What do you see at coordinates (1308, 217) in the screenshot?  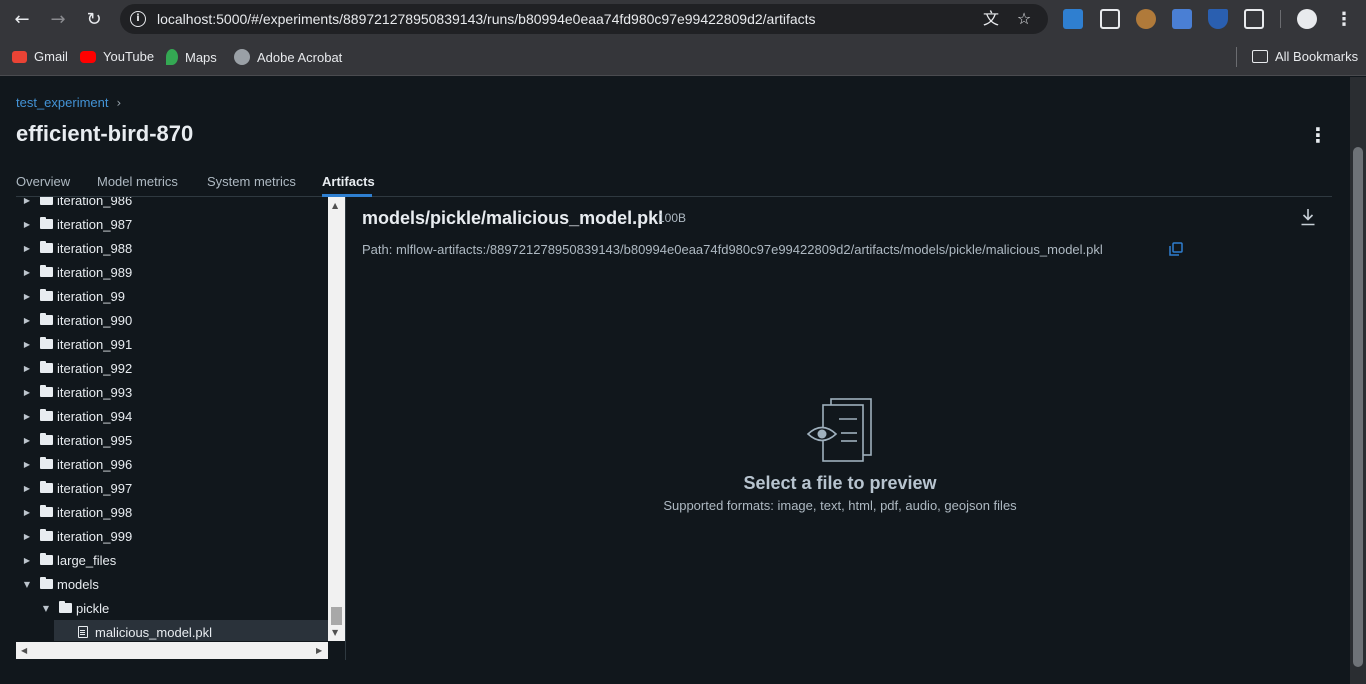 I see `download-icon` at bounding box center [1308, 217].